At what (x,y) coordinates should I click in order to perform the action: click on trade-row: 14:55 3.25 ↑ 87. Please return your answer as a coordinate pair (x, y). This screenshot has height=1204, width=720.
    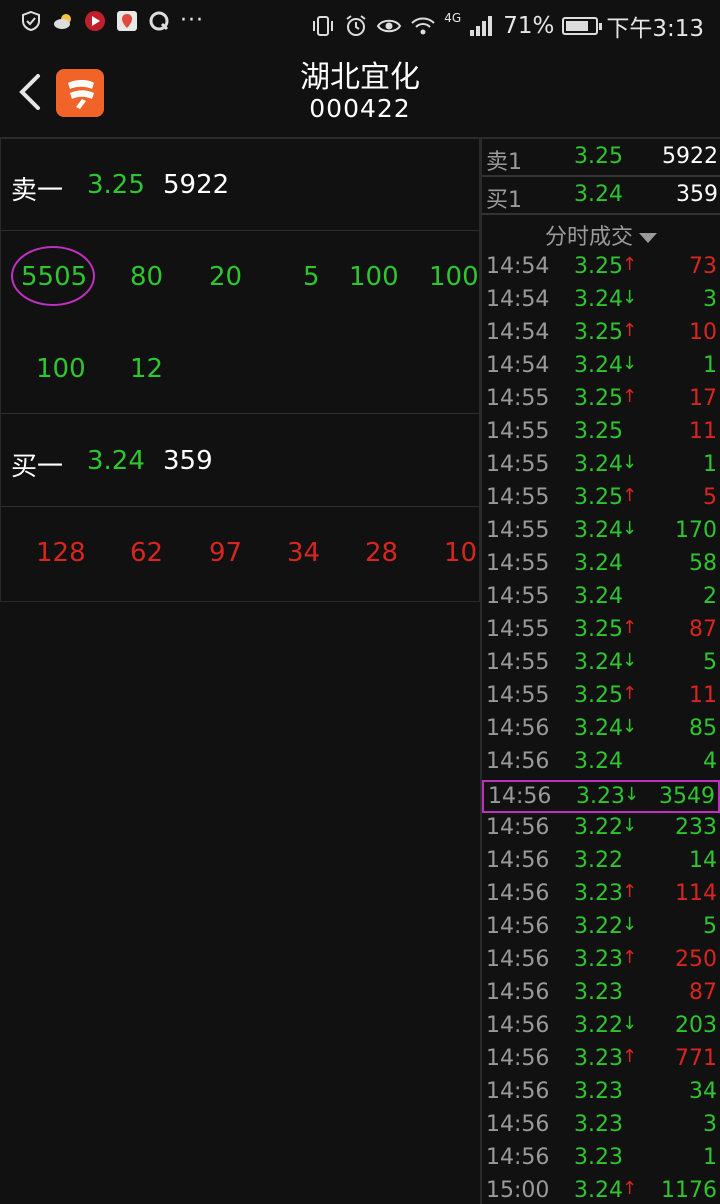
    Looking at the image, I should click on (601, 631).